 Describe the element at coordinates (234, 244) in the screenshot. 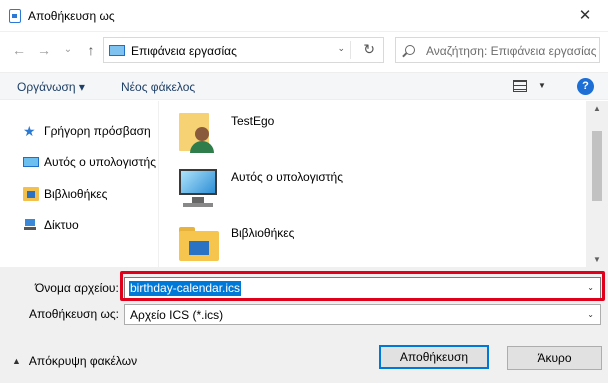

I see `list-item: Βιβλιοθήκες` at that location.